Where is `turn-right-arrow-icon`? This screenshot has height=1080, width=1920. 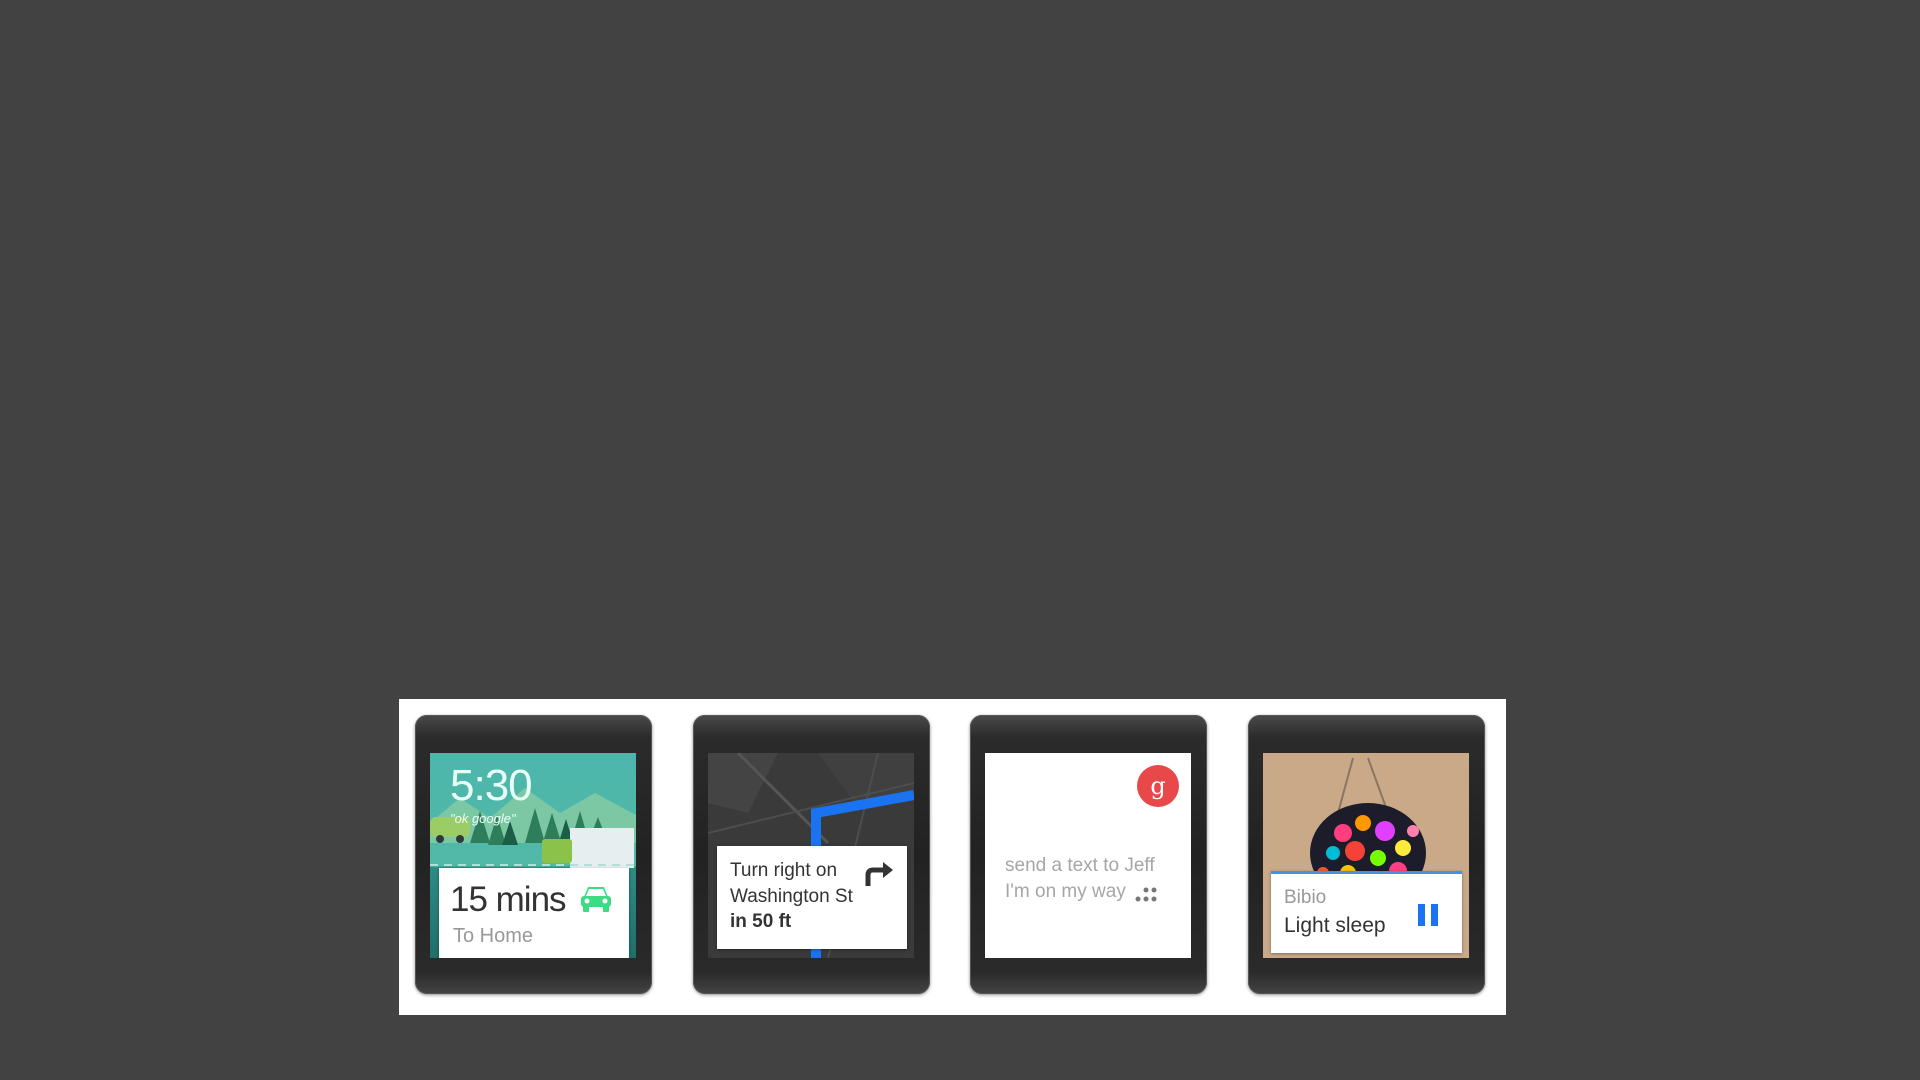 turn-right-arrow-icon is located at coordinates (879, 876).